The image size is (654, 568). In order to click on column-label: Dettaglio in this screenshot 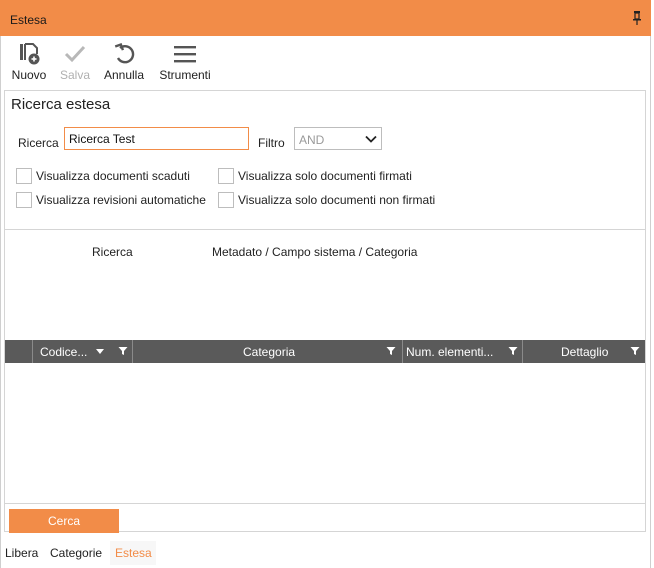, I will do `click(585, 352)`.